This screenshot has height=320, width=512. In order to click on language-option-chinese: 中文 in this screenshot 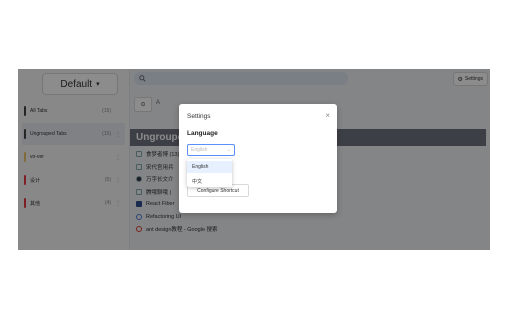, I will do `click(209, 181)`.